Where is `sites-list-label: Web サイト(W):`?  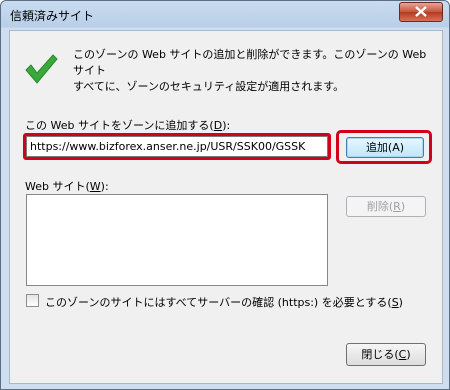
sites-list-label: Web サイト(W): is located at coordinates (67, 186).